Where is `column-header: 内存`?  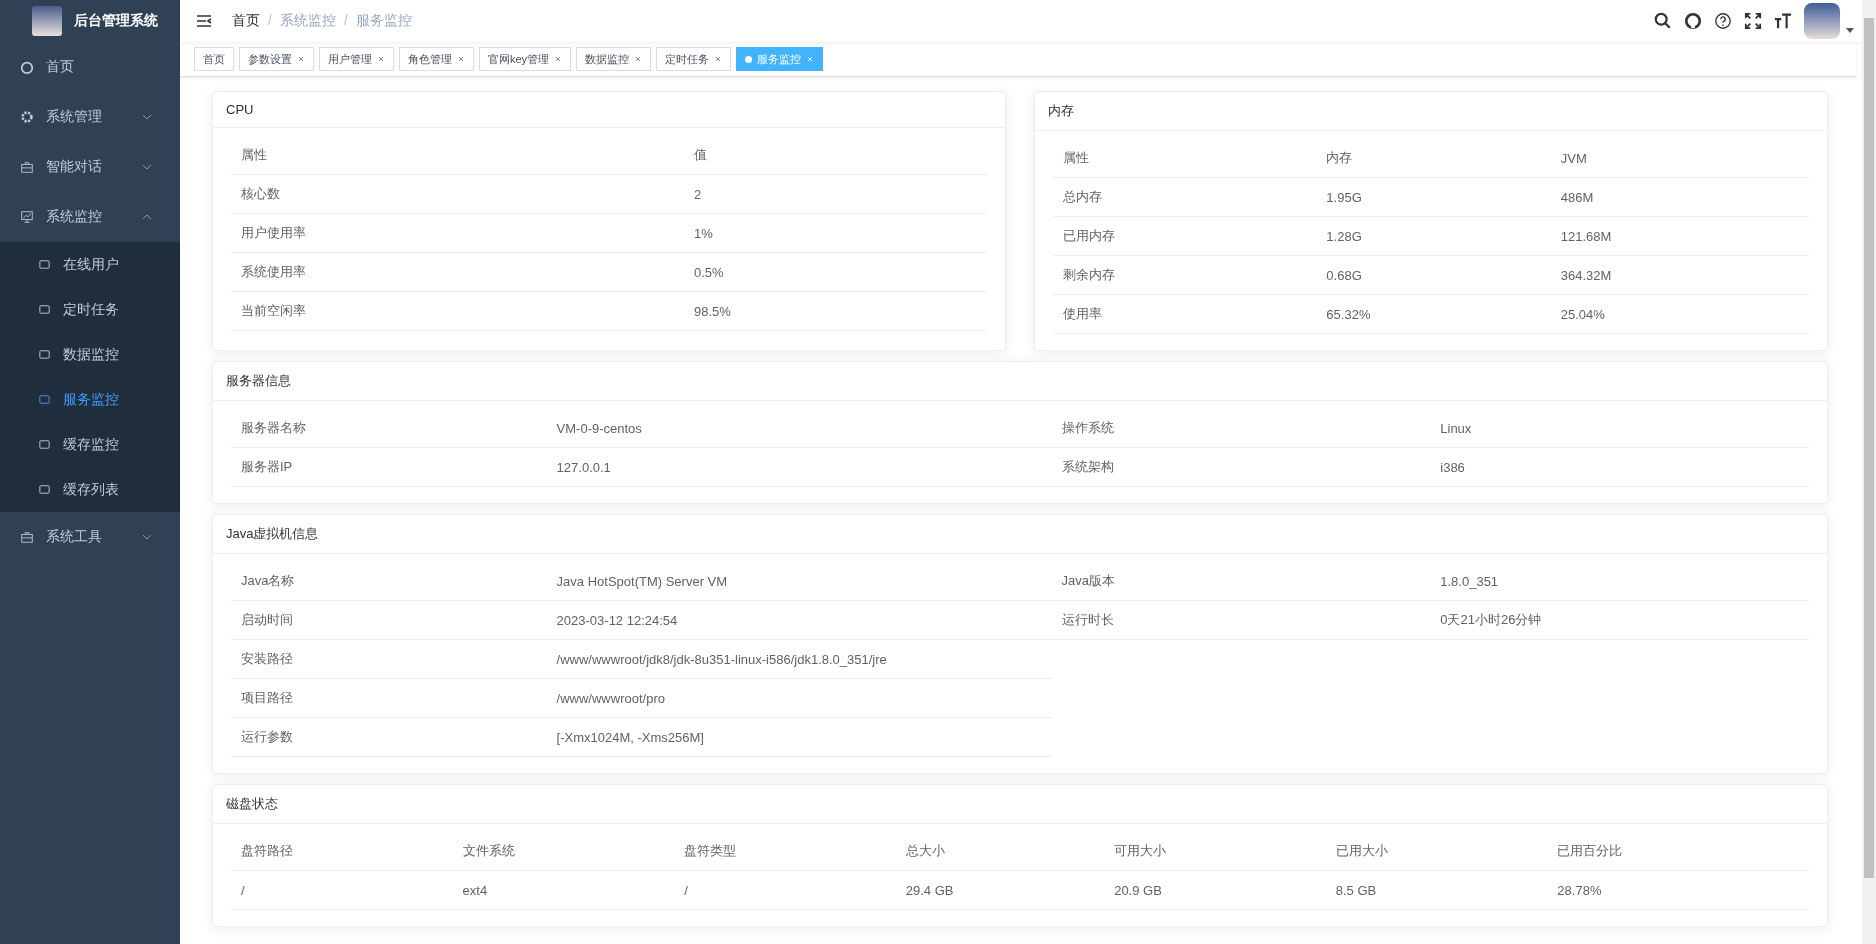 column-header: 内存 is located at coordinates (1433, 158).